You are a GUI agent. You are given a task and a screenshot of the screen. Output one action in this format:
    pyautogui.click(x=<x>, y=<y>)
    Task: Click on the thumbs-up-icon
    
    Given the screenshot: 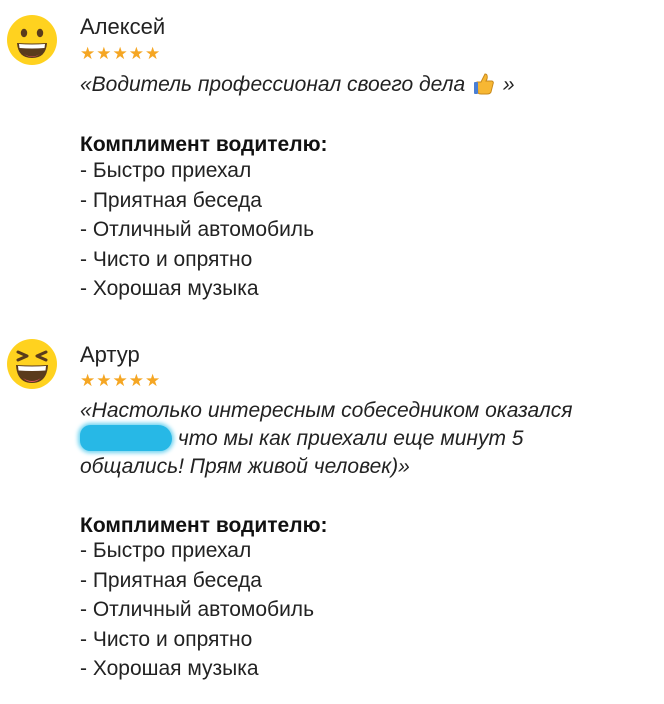 What is the action you would take?
    pyautogui.click(x=483, y=84)
    